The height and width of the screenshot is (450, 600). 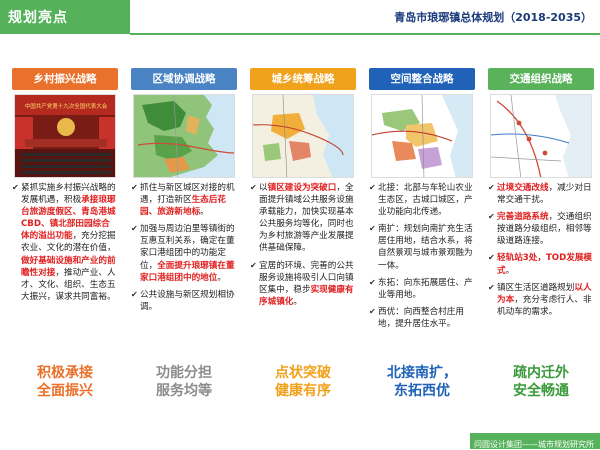 I want to click on regional-map, so click(x=184, y=136).